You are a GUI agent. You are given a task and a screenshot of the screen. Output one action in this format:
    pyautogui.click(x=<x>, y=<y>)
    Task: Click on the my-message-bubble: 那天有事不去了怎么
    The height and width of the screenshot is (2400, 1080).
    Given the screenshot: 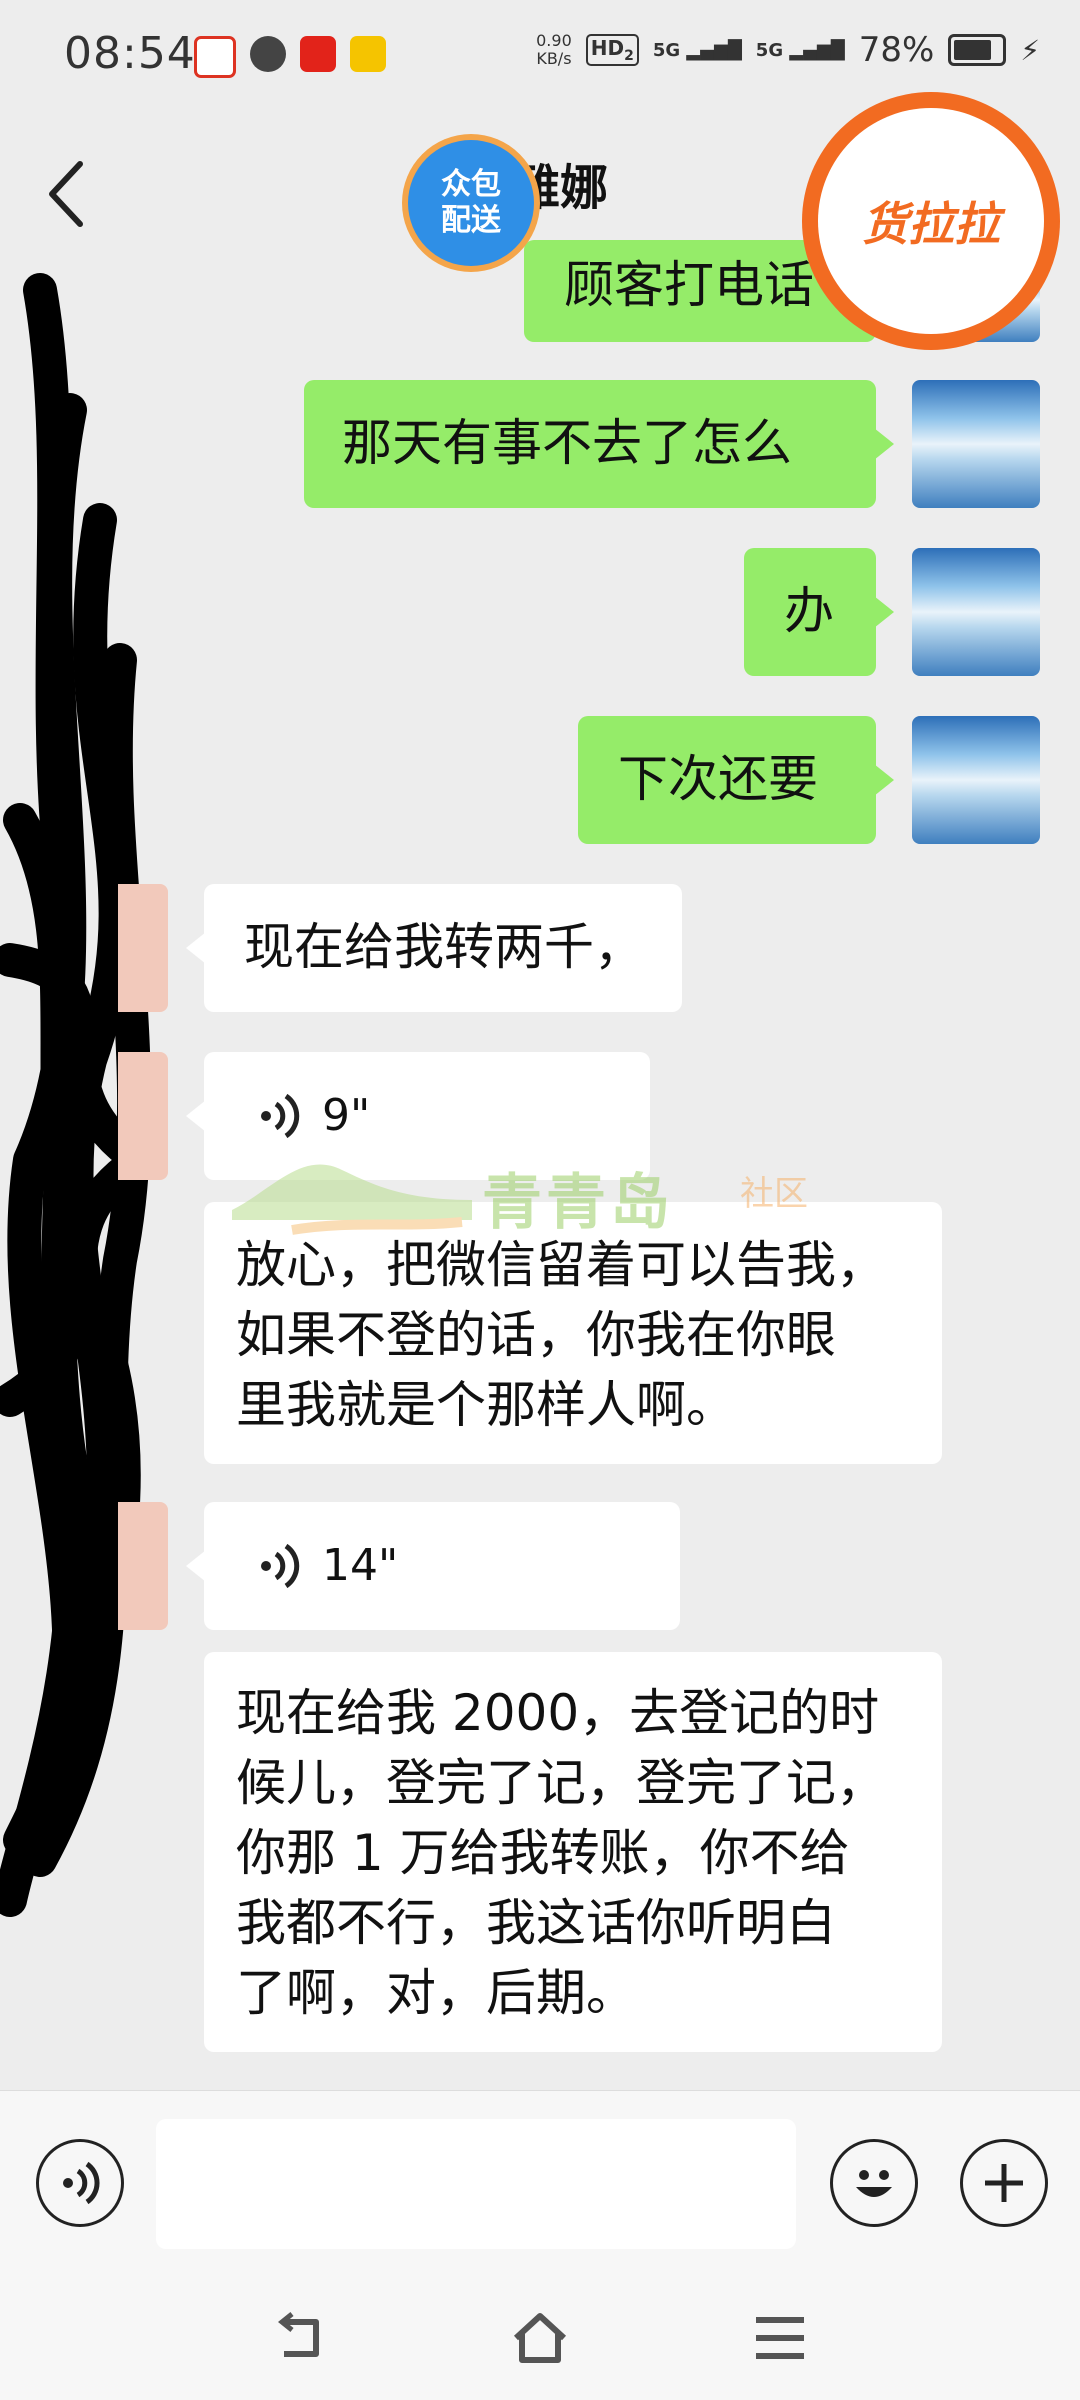 What is the action you would take?
    pyautogui.click(x=590, y=444)
    